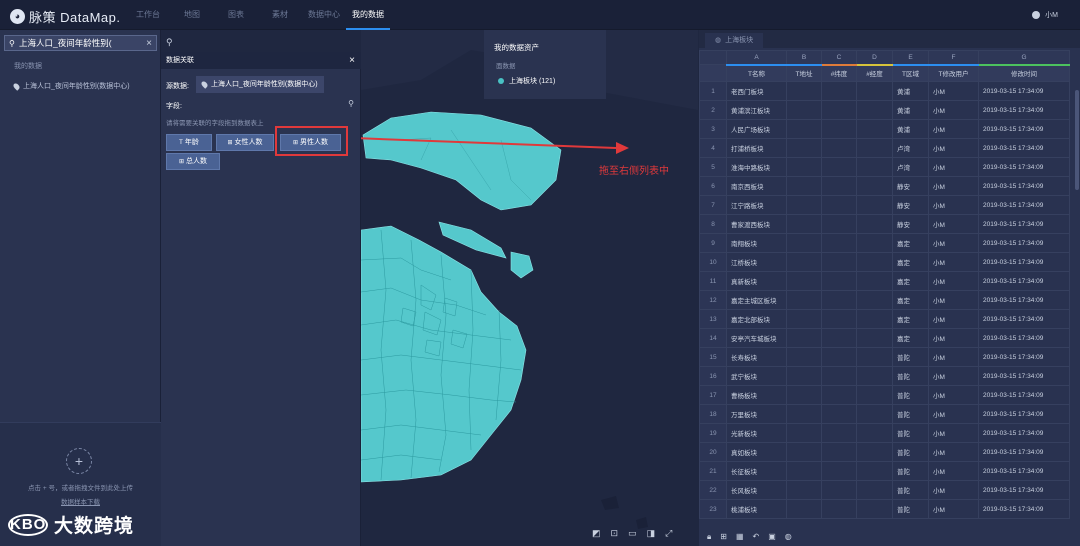  I want to click on row-number: 18, so click(713, 414).